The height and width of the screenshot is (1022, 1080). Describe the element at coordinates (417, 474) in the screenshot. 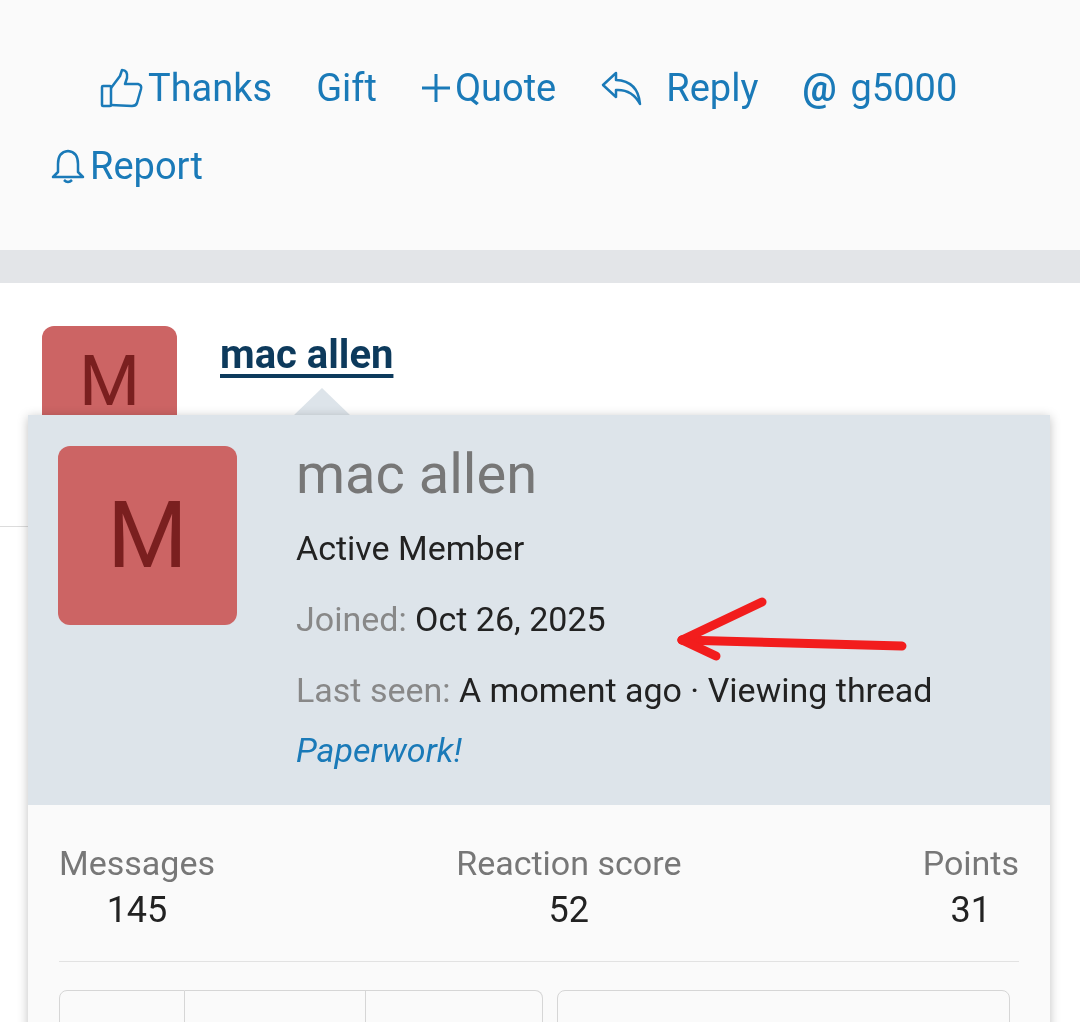

I see `member-name: mac allen` at that location.